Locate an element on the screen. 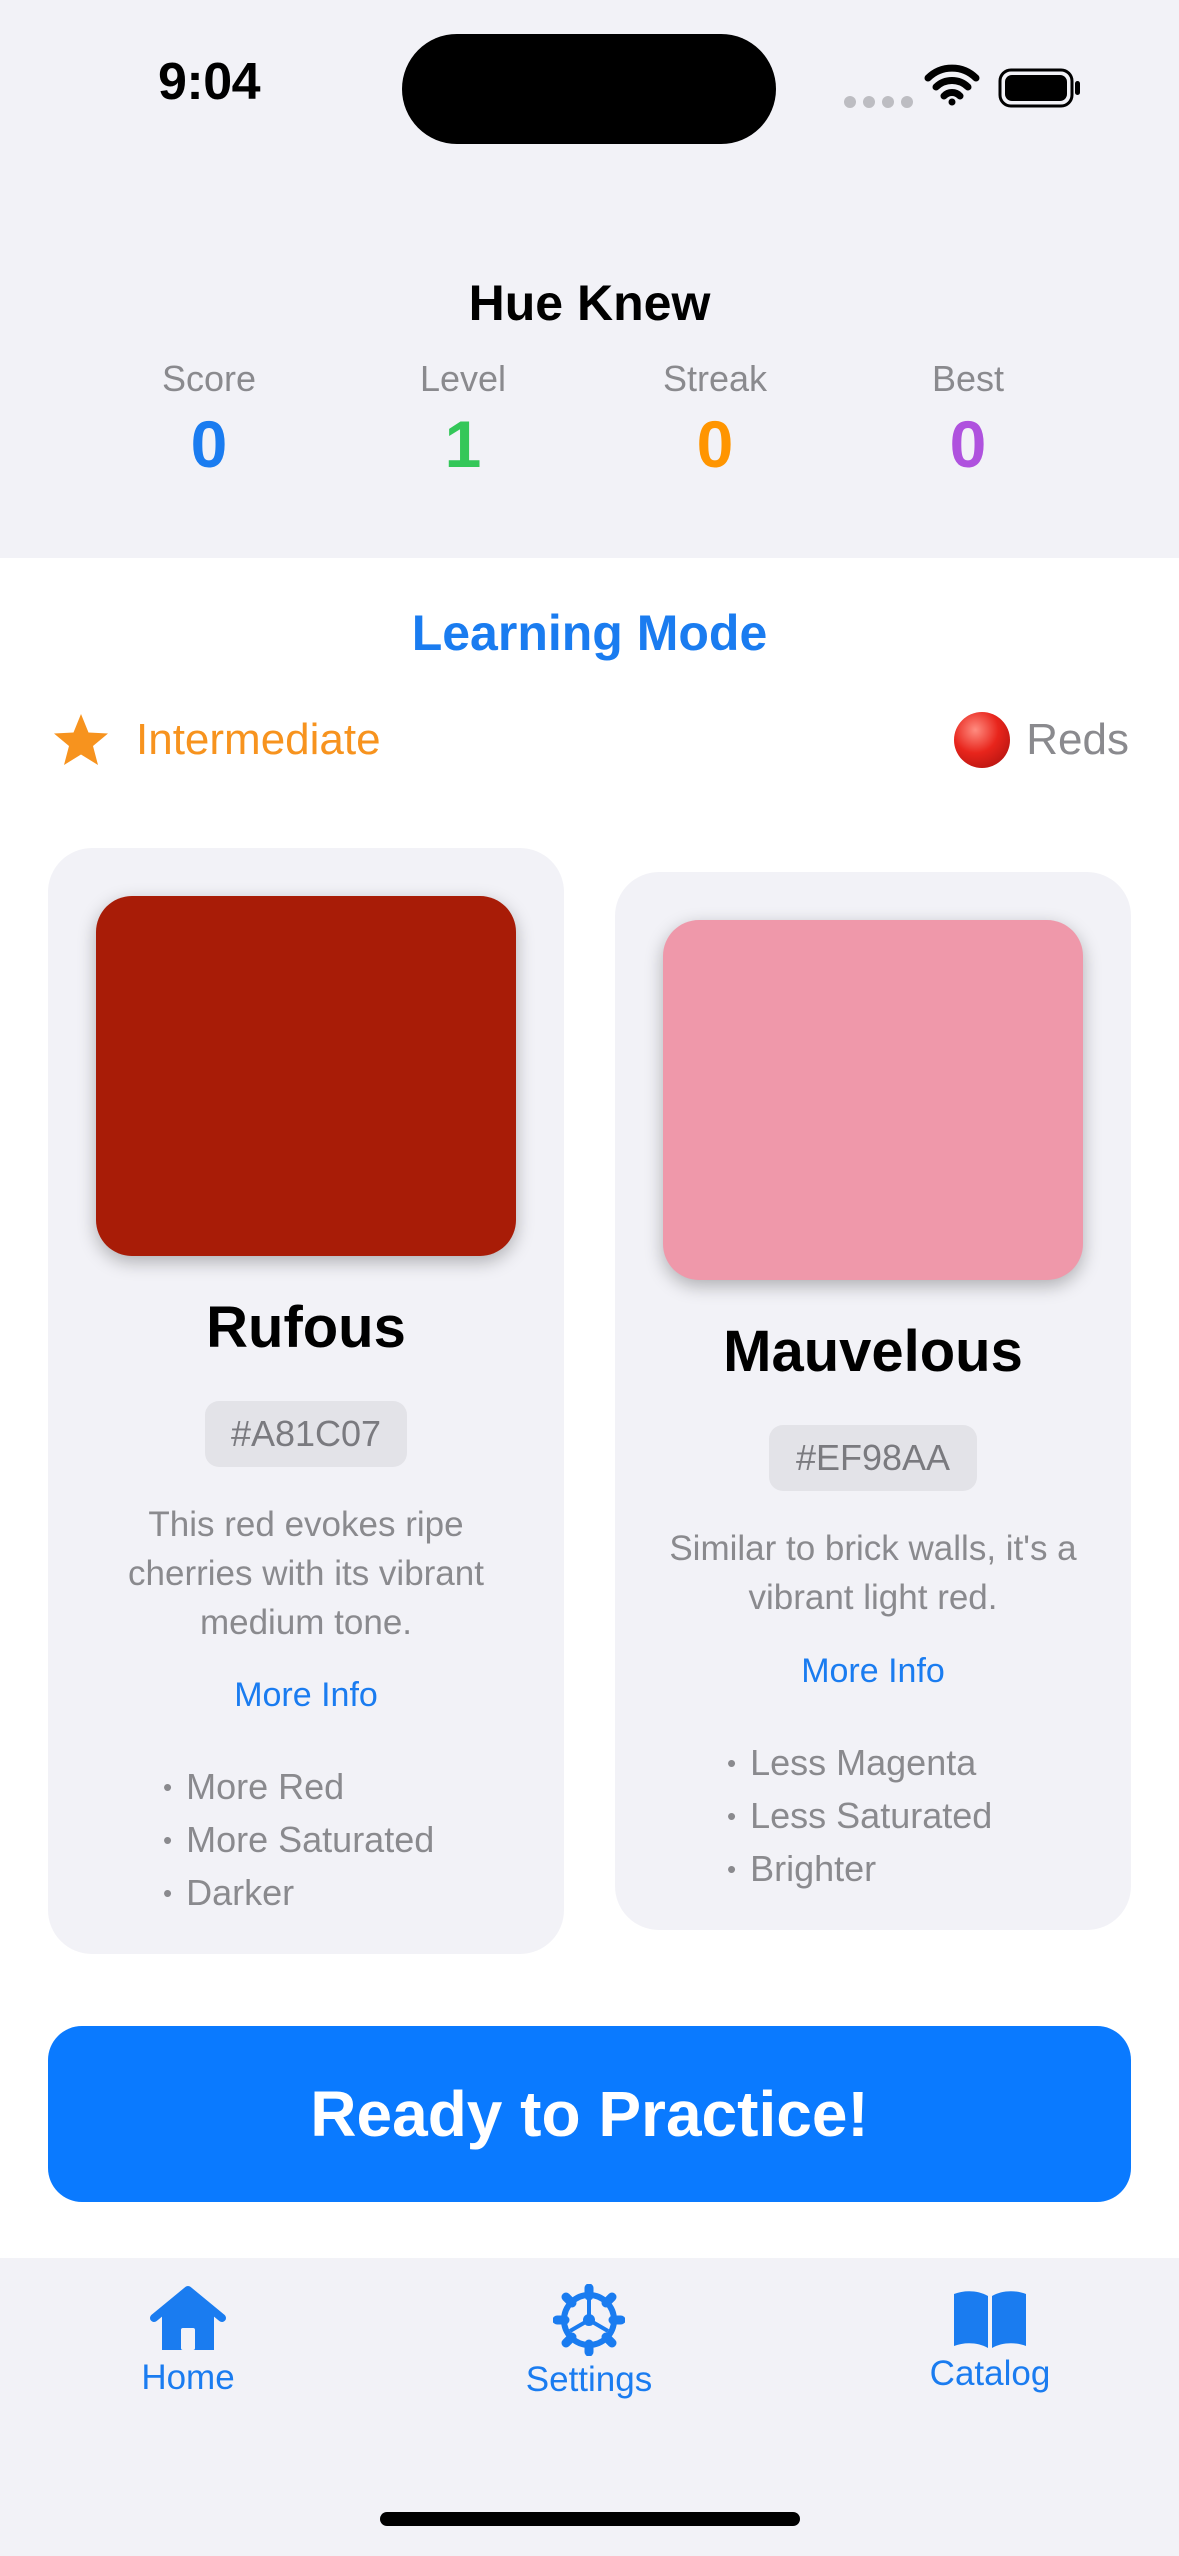  color-family-indicator: Reds is located at coordinates (1041, 740).